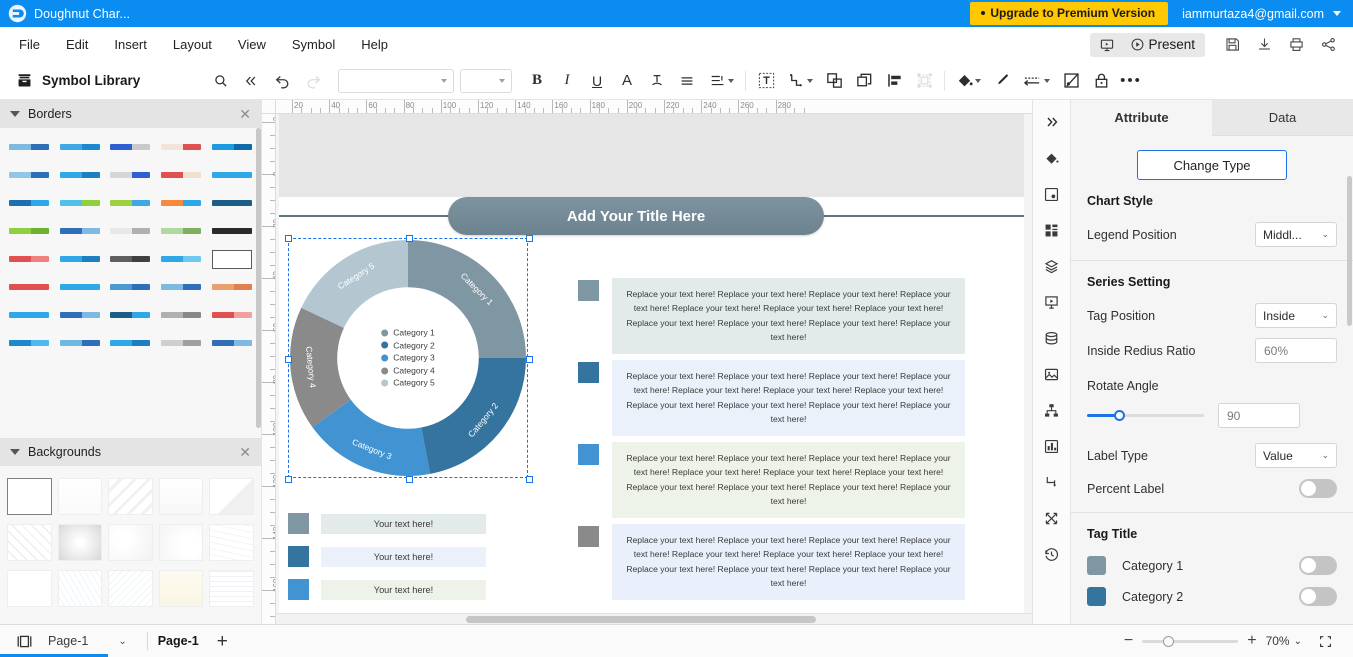  Describe the element at coordinates (222, 641) in the screenshot. I see `add-page-button: +` at that location.